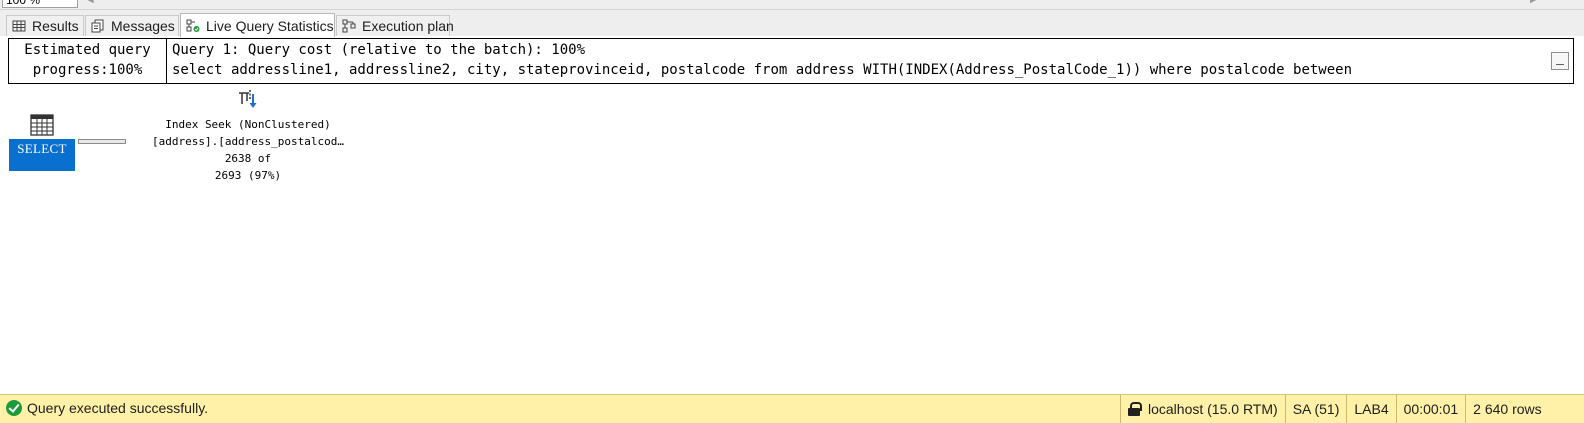 This screenshot has width=1584, height=423. I want to click on execution-plan-icon, so click(349, 26).